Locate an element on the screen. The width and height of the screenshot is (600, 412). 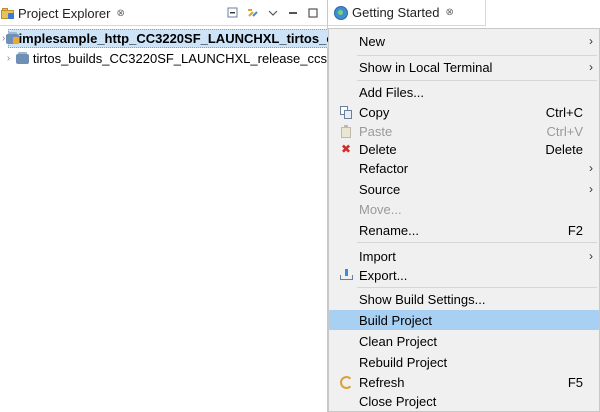
menu-item-label: Refactor is located at coordinates (384, 168).